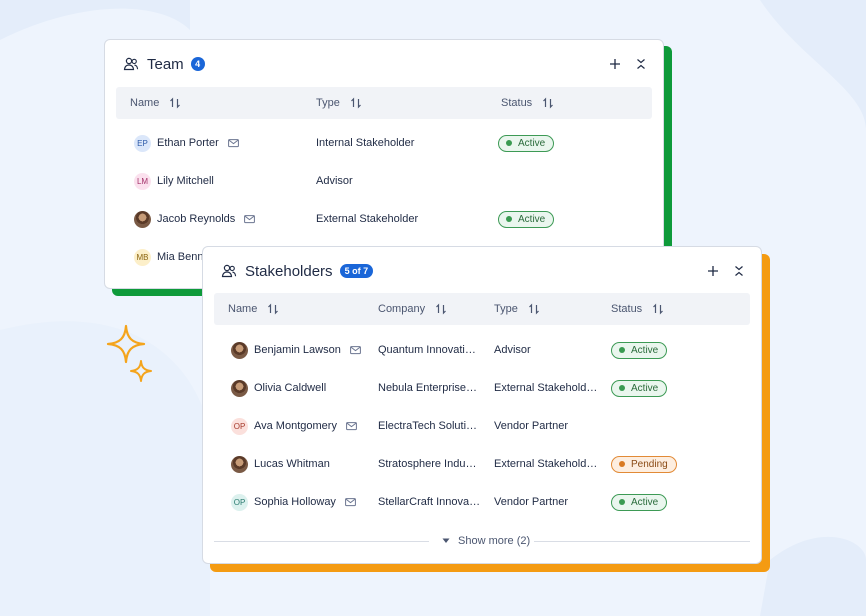 This screenshot has height=616, width=866. Describe the element at coordinates (649, 464) in the screenshot. I see `status-label: Pending` at that location.